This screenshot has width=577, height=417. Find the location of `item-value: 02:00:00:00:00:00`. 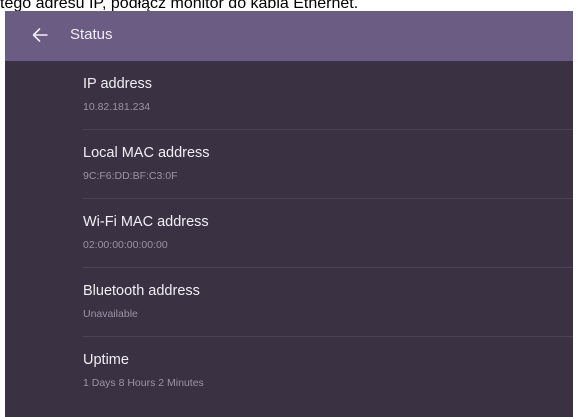

item-value: 02:00:00:00:00:00 is located at coordinates (125, 245).